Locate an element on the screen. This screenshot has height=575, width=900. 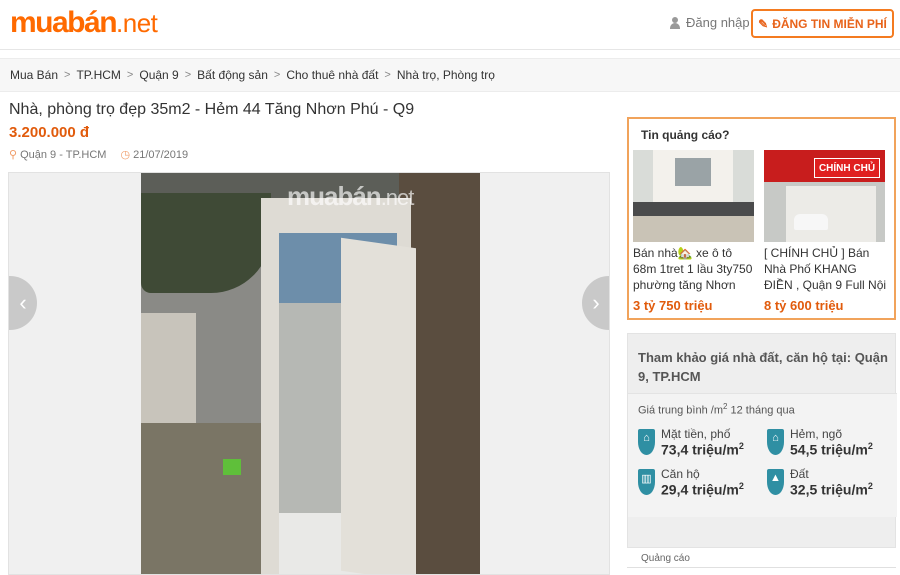
chevron-left-icon: ‹ is located at coordinates (23, 302).